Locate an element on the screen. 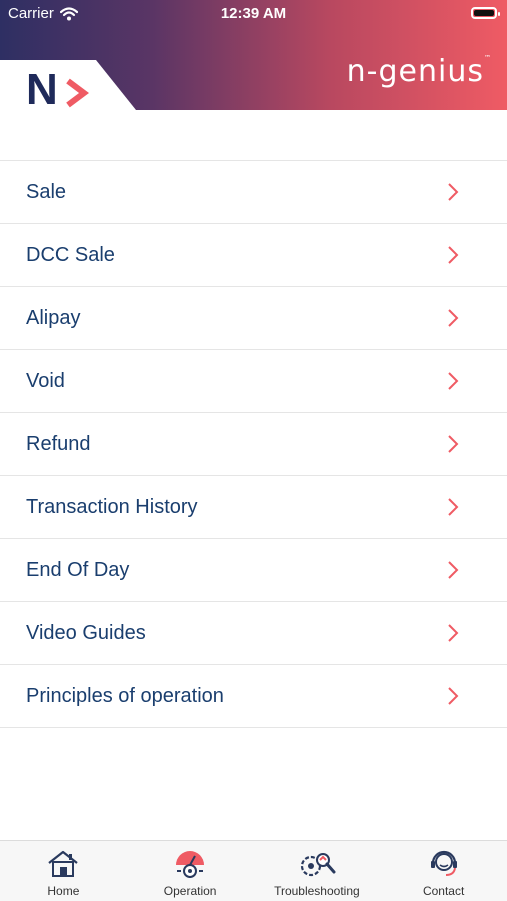 Image resolution: width=507 pixels, height=901 pixels. menu-item-refund: Refund is located at coordinates (253, 444).